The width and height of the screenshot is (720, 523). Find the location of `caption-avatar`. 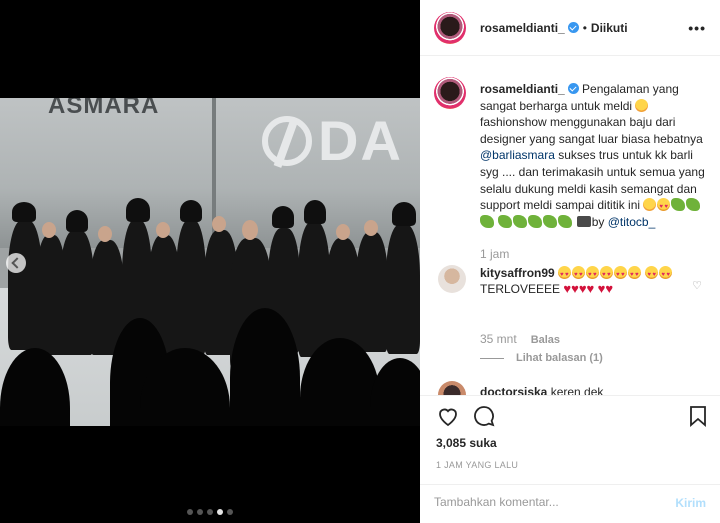

caption-avatar is located at coordinates (450, 93).